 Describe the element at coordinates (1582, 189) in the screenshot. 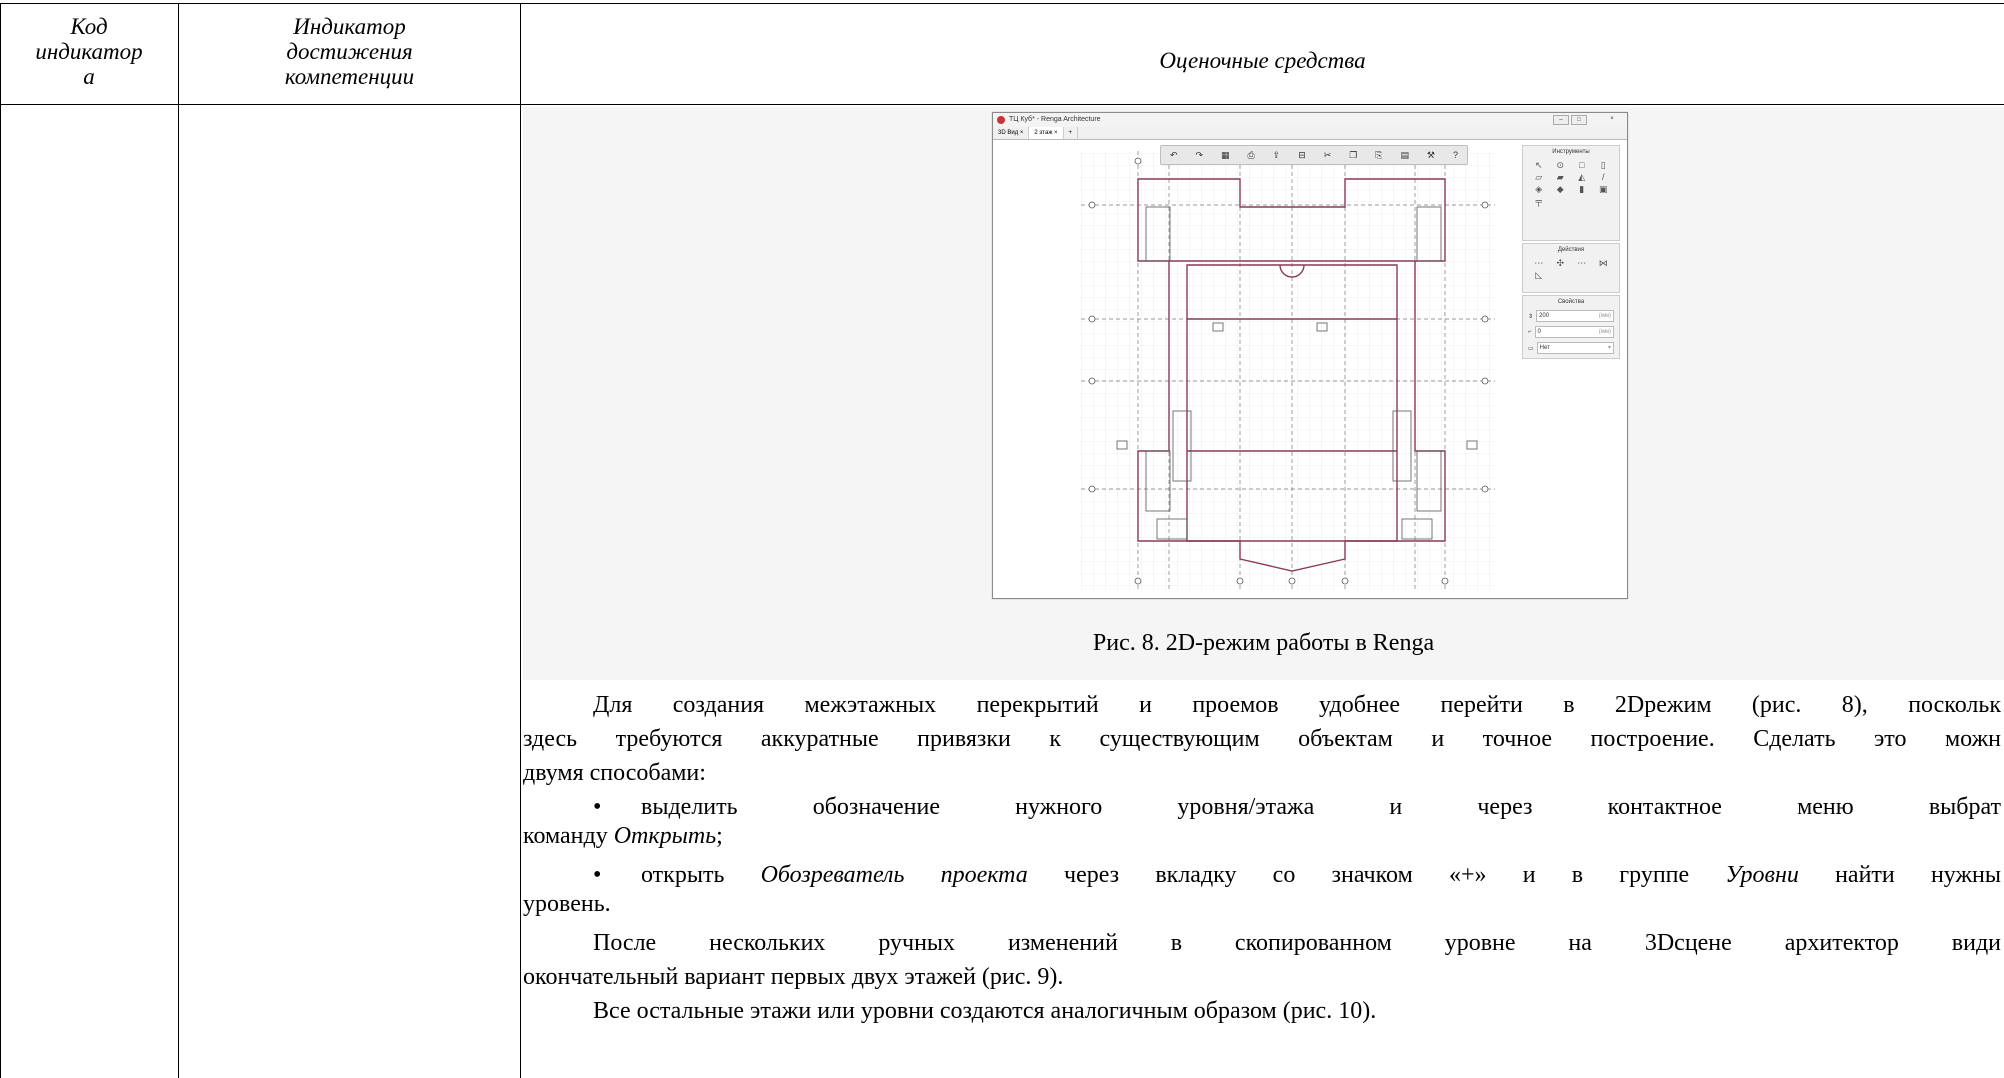

I see `door-icon: ▮` at that location.